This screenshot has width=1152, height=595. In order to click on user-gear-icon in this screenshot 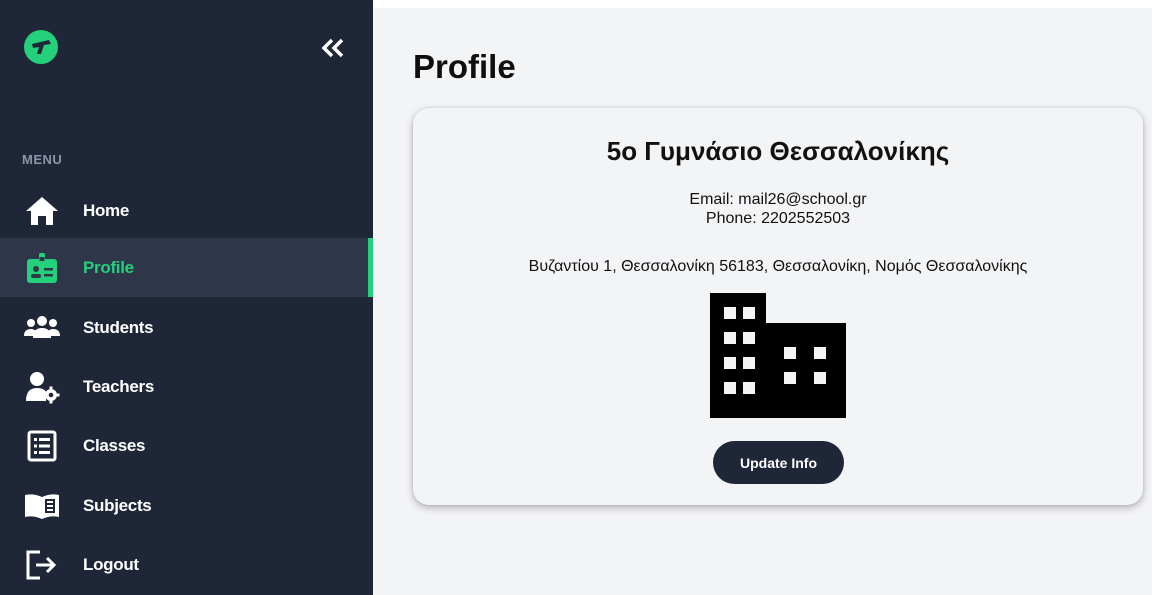, I will do `click(42, 387)`.